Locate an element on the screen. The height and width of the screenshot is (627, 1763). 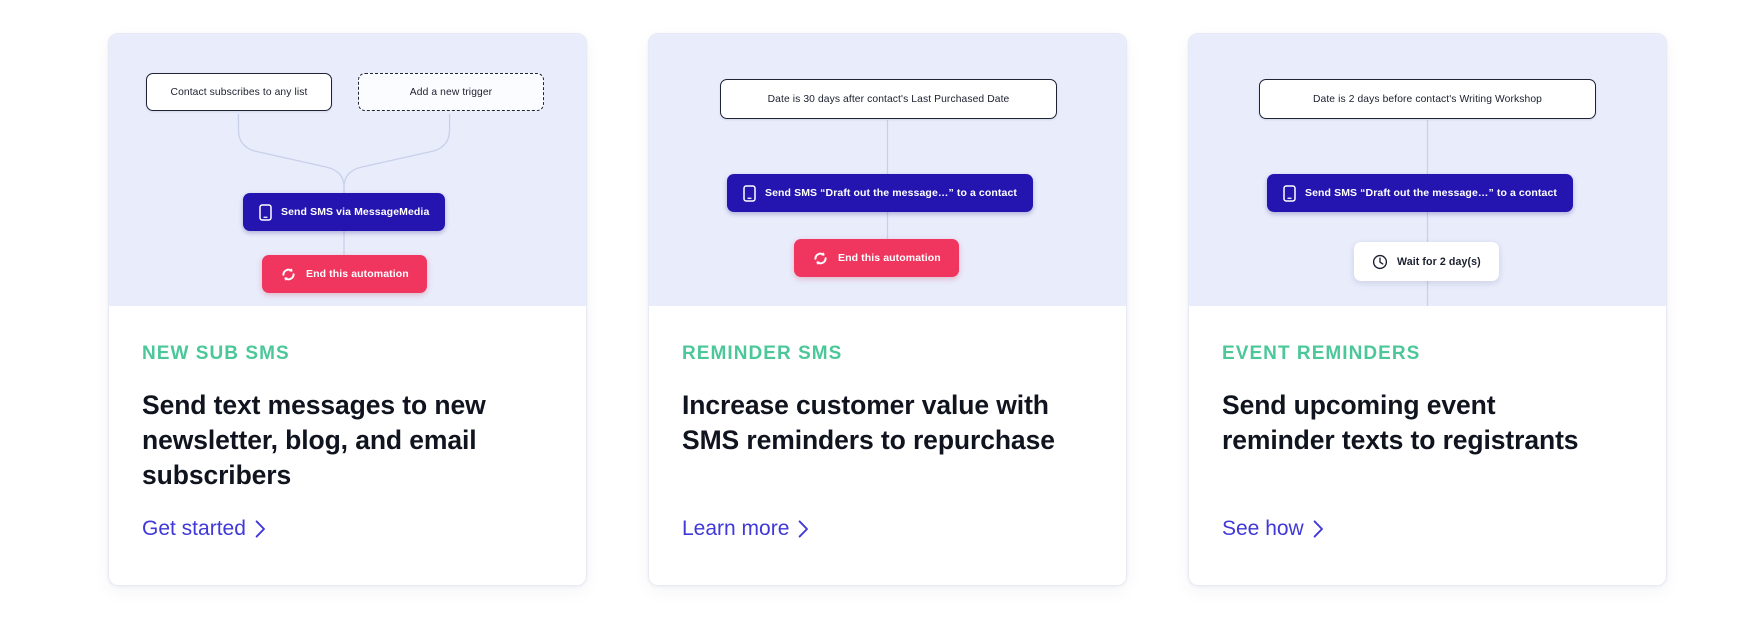
card-cta-label: Learn more is located at coordinates (736, 528).